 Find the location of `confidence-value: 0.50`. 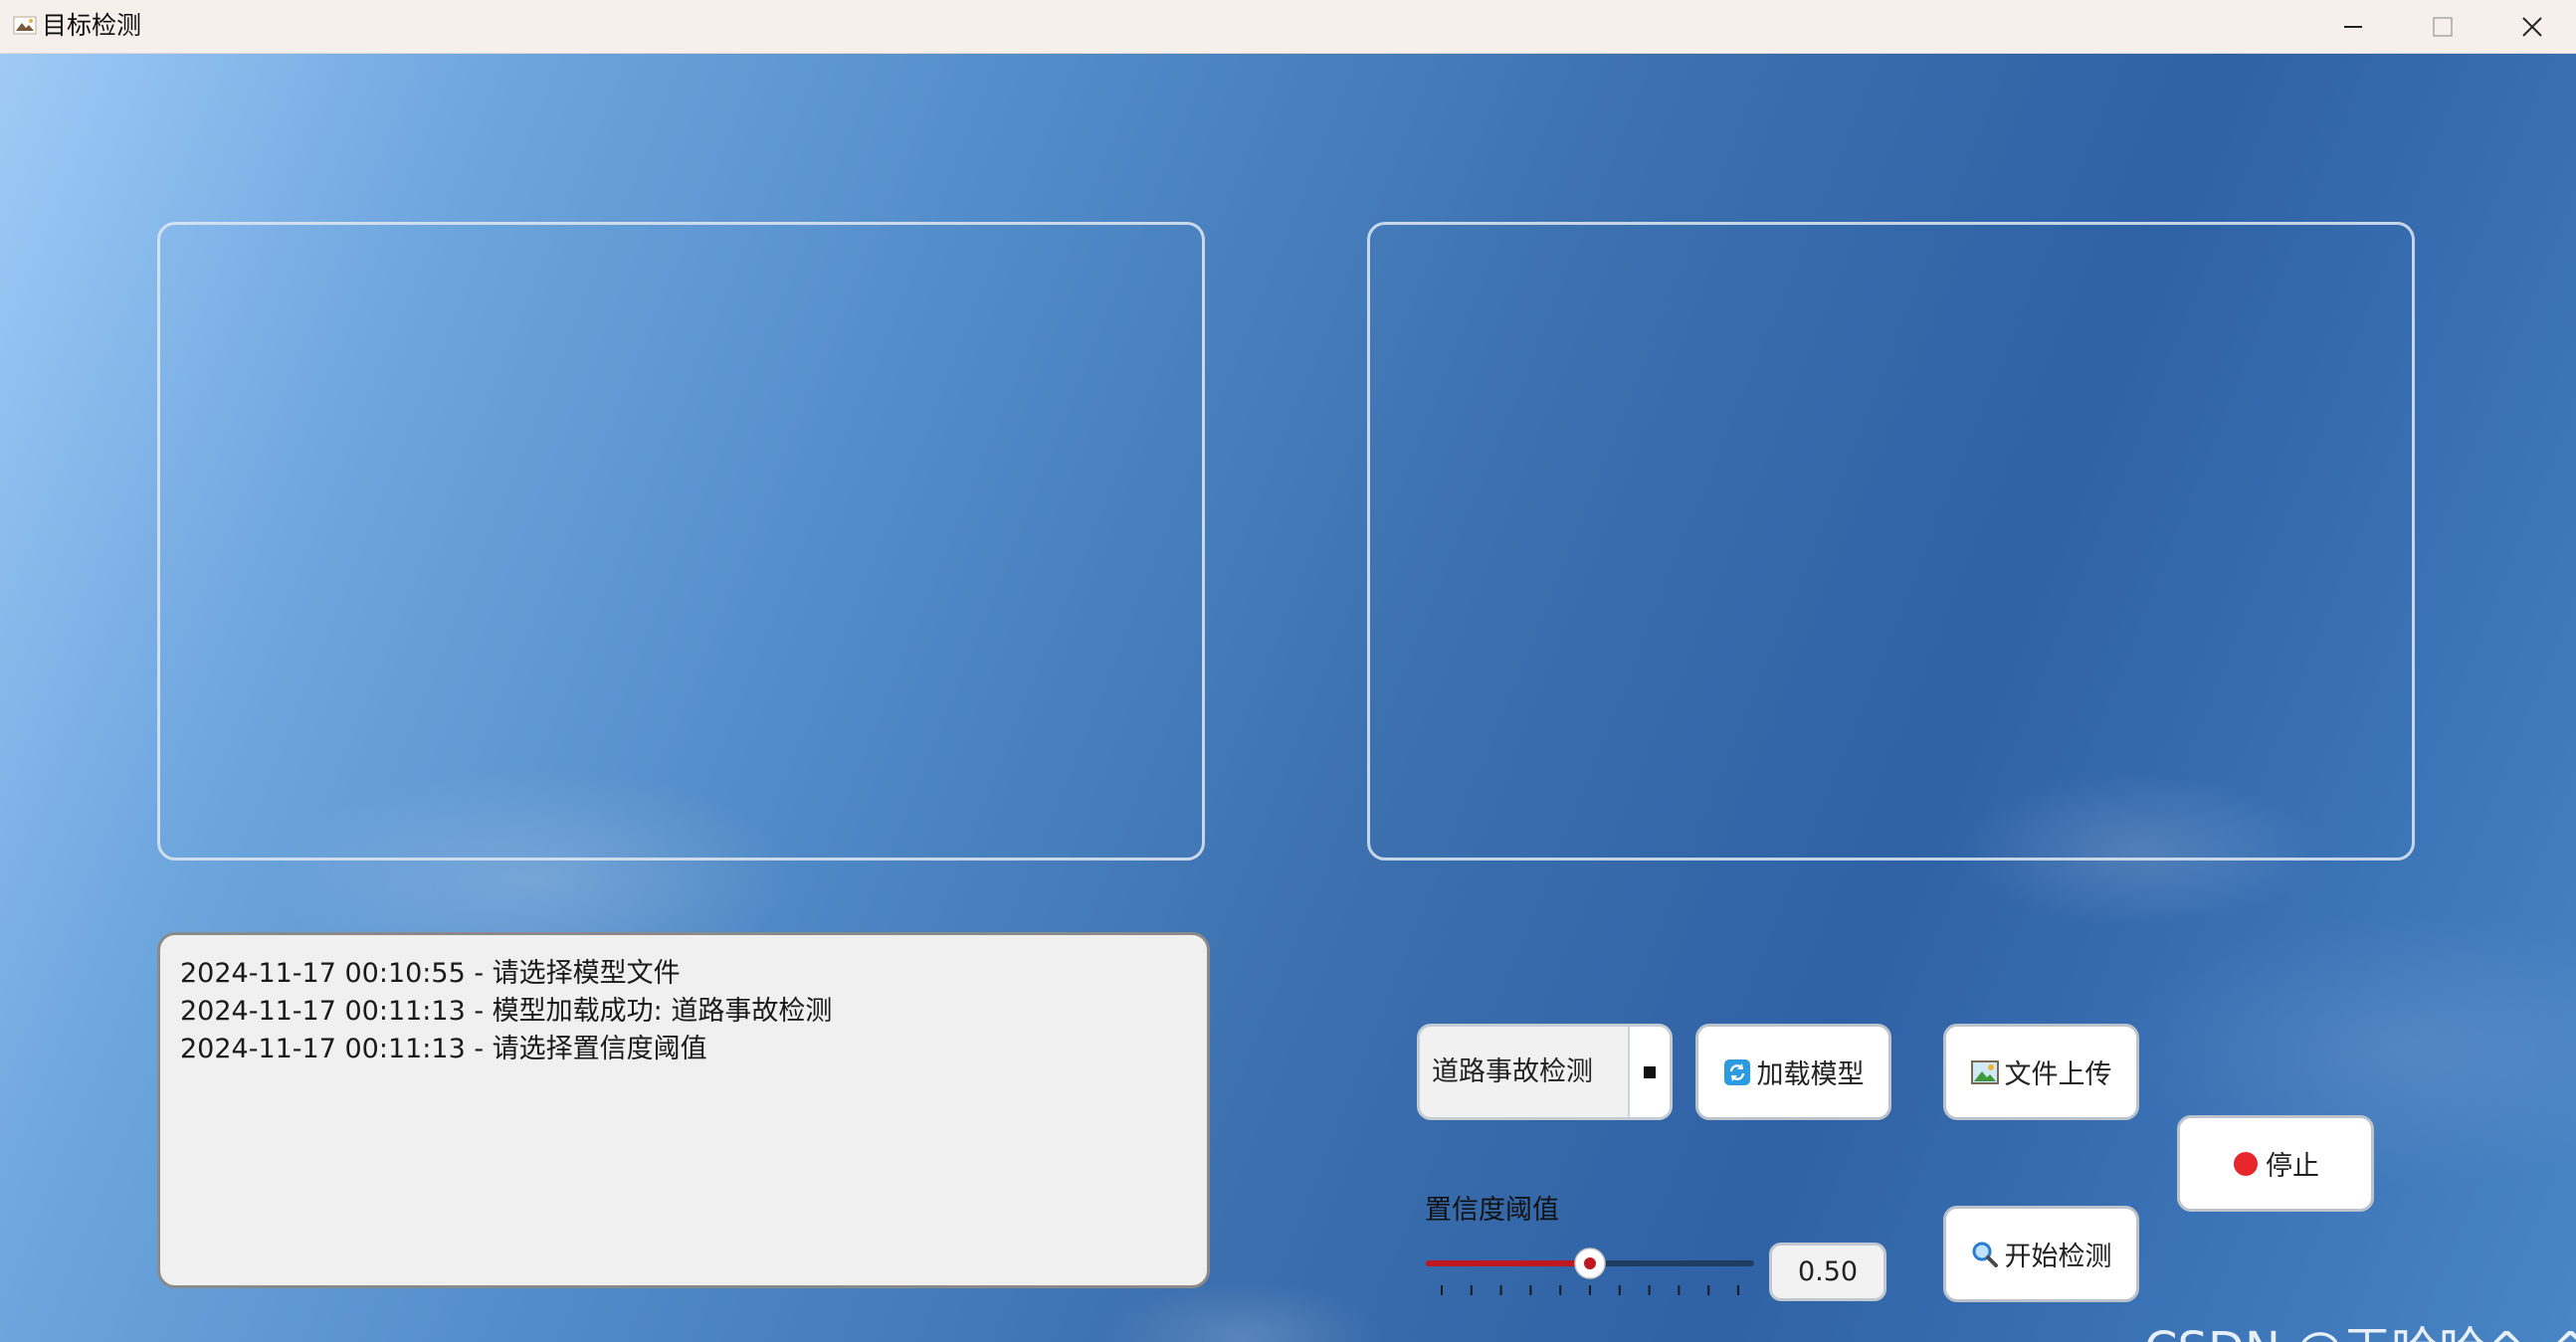

confidence-value: 0.50 is located at coordinates (1827, 1272).